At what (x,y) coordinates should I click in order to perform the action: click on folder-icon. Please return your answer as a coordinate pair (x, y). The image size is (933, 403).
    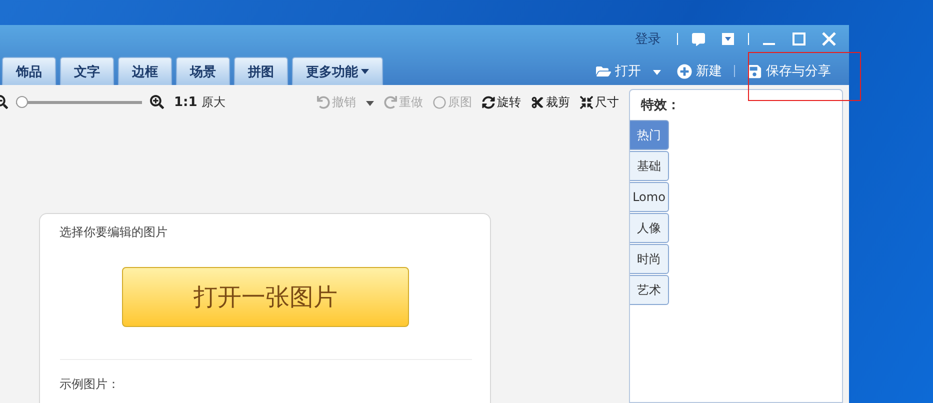
    Looking at the image, I should click on (603, 71).